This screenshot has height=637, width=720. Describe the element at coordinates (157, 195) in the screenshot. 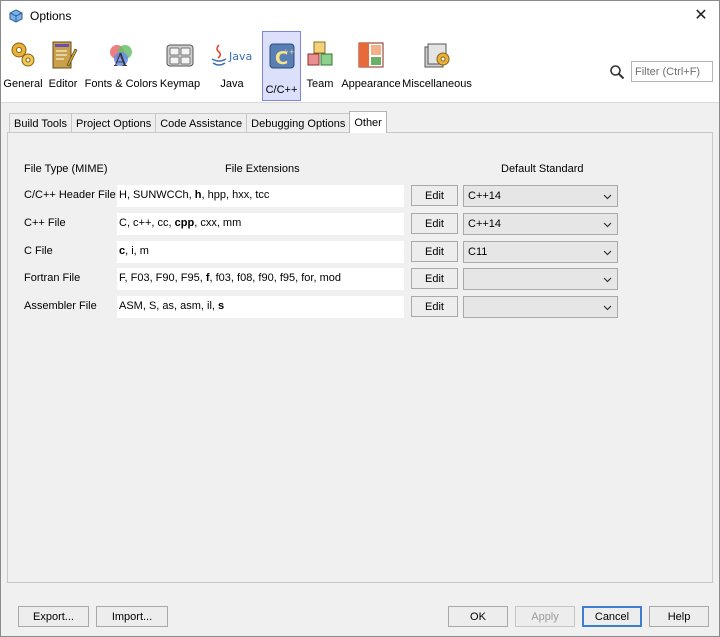

I see `extension-segment: H, SUNWCCh,` at that location.